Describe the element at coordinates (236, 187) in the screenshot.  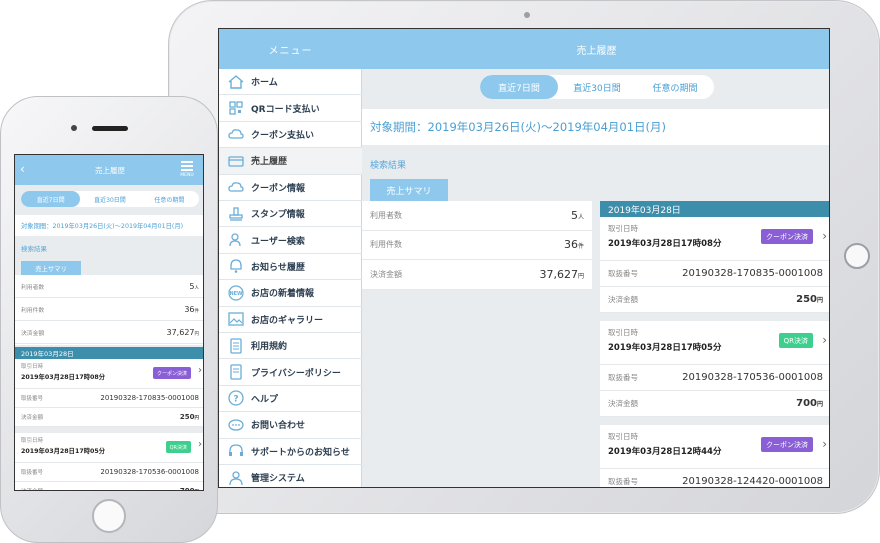
I see `coupon-info-icon` at that location.